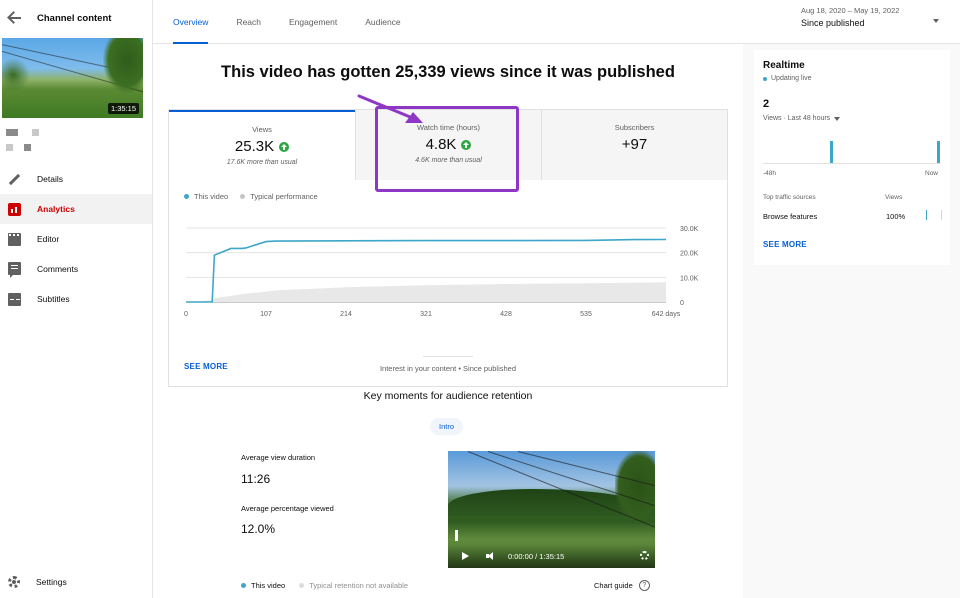  I want to click on realtime-axis-end: Now, so click(932, 173).